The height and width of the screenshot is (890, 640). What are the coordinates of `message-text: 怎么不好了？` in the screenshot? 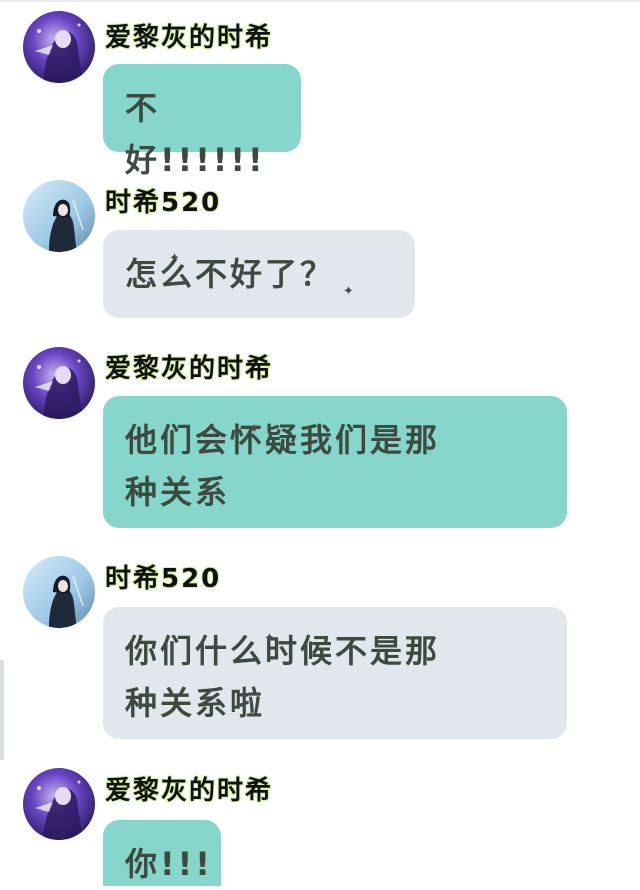 It's located at (230, 274).